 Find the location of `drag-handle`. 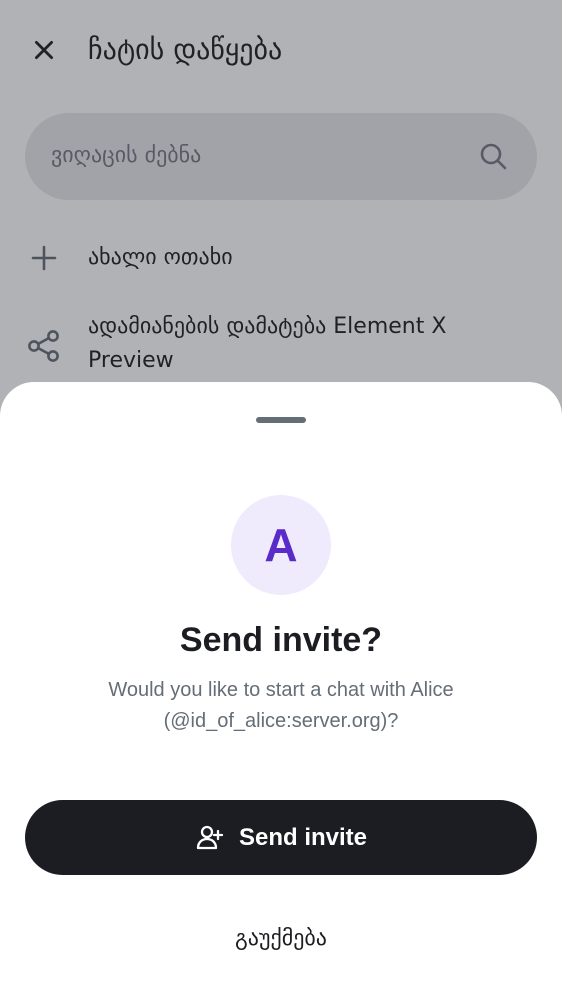

drag-handle is located at coordinates (281, 420).